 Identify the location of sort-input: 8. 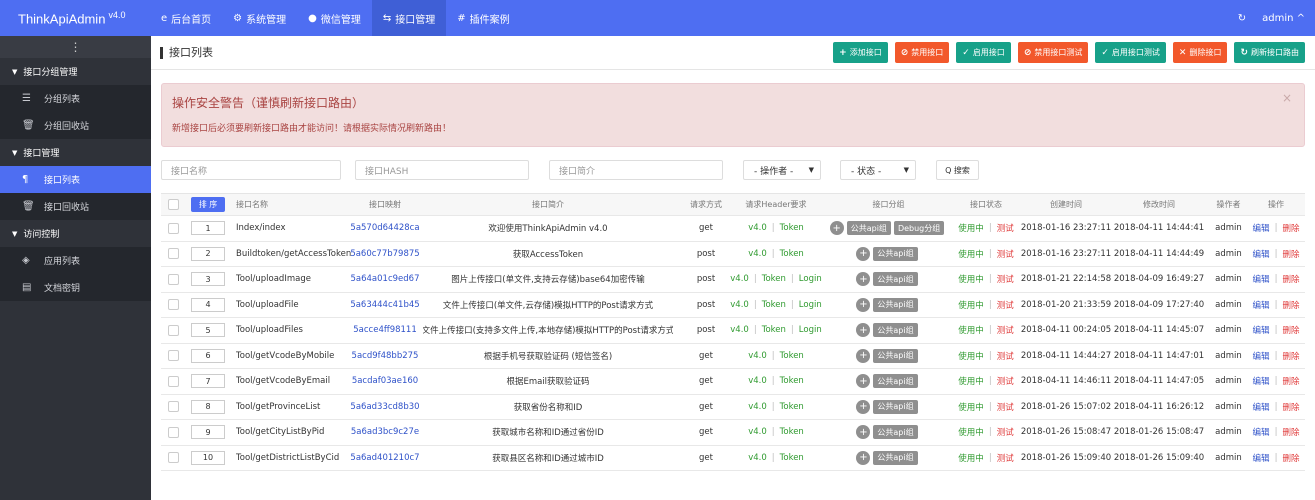
(208, 407).